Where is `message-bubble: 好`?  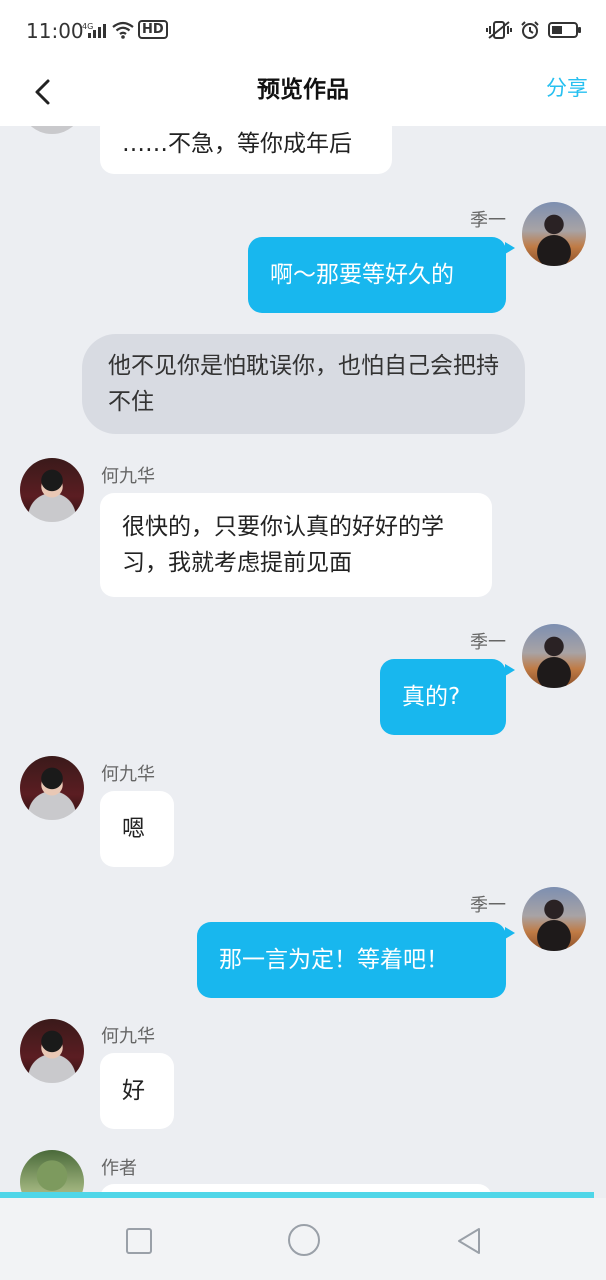
message-bubble: 好 is located at coordinates (137, 1091).